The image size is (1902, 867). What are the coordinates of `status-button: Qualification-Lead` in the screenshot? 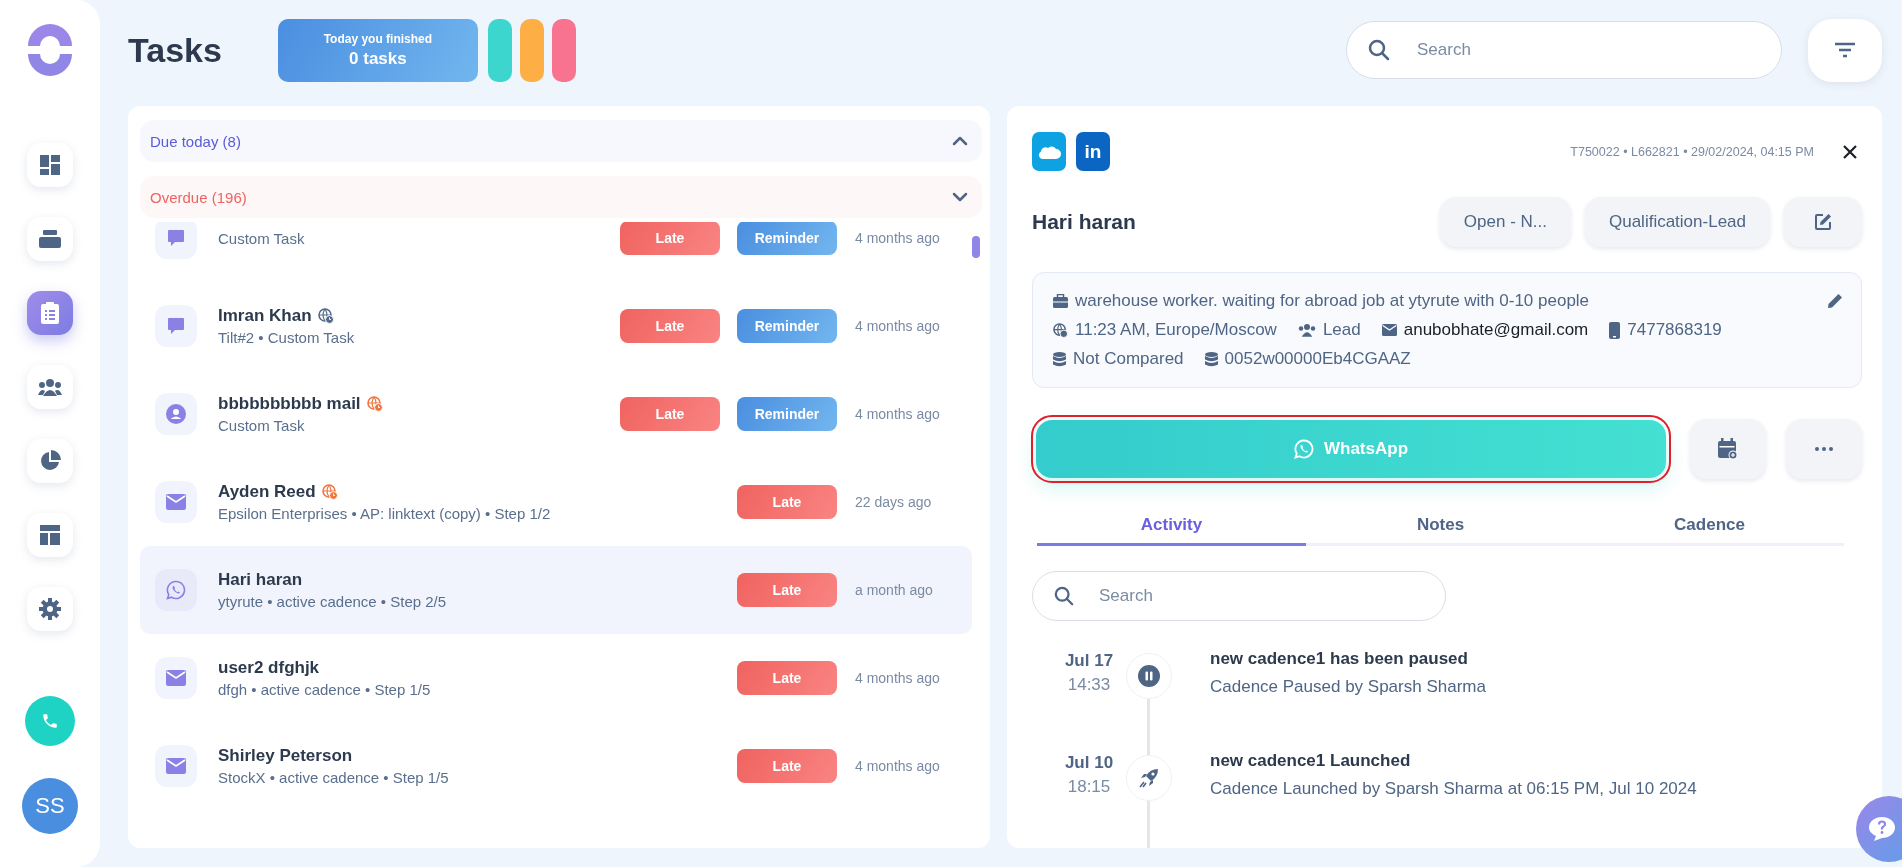 It's located at (1677, 222).